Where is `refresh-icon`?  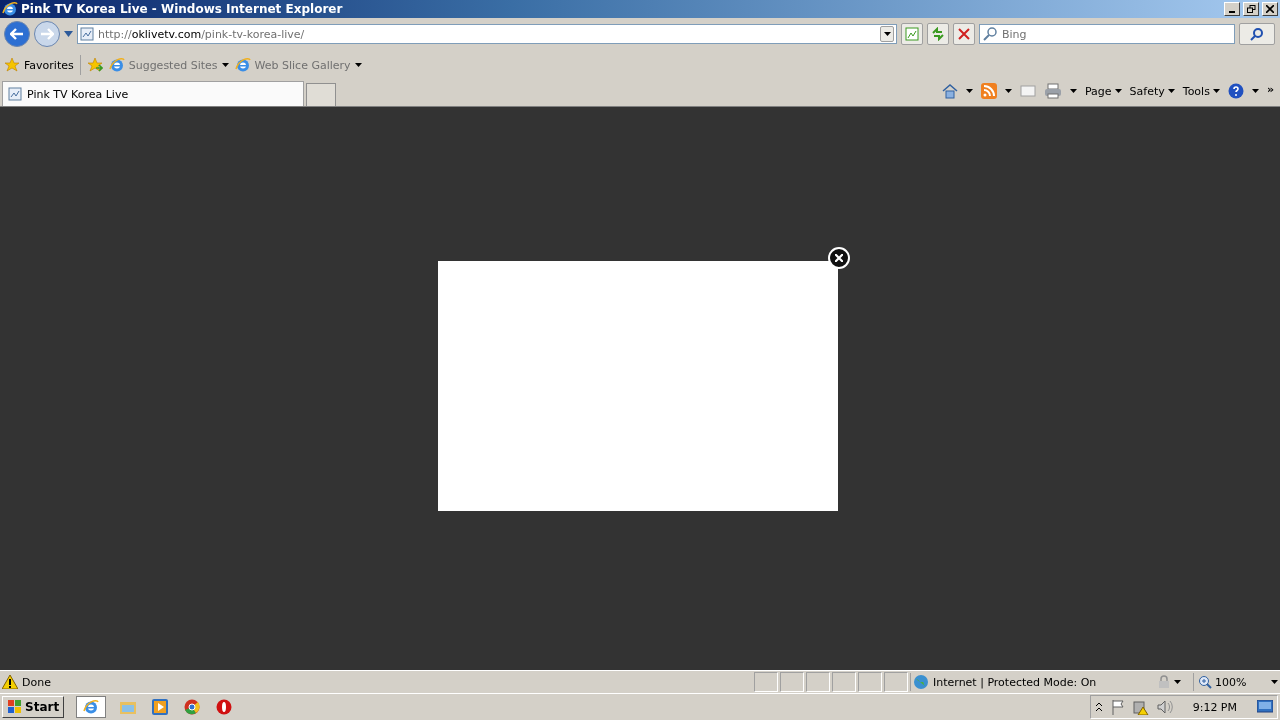 refresh-icon is located at coordinates (938, 34).